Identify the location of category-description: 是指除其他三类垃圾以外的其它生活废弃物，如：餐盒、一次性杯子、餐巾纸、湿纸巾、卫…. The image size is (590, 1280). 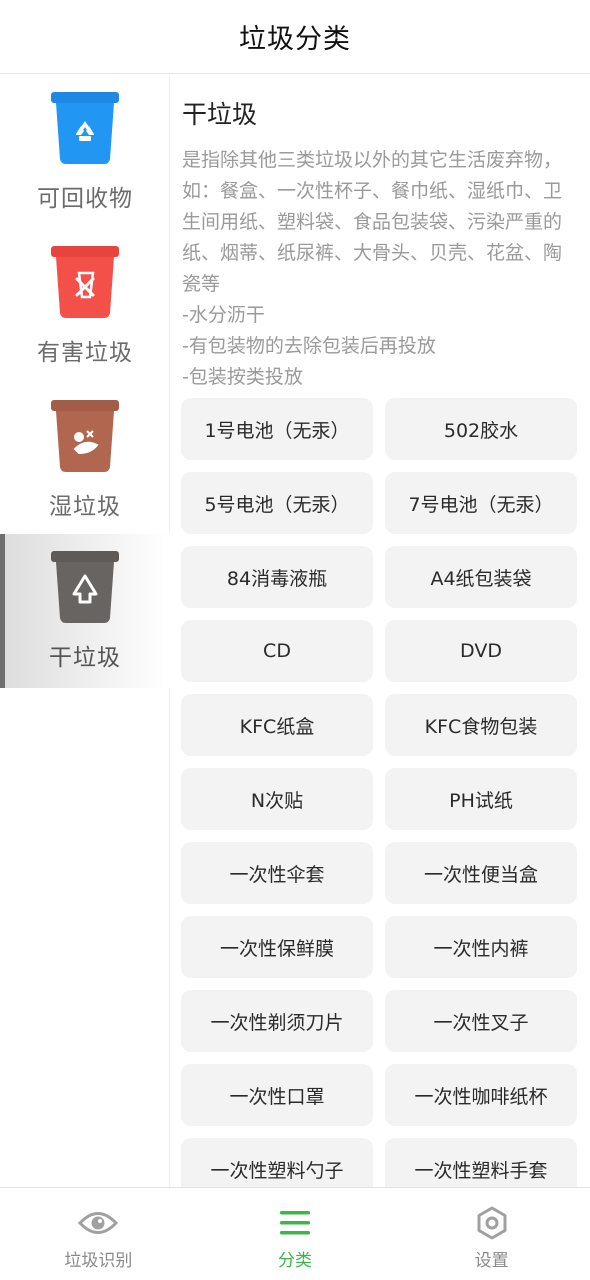
(379, 269).